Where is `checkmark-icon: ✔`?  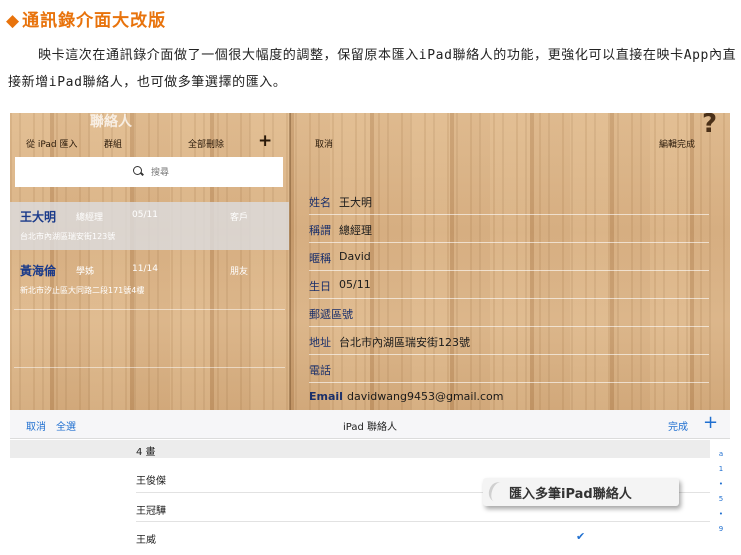 checkmark-icon: ✔ is located at coordinates (581, 536).